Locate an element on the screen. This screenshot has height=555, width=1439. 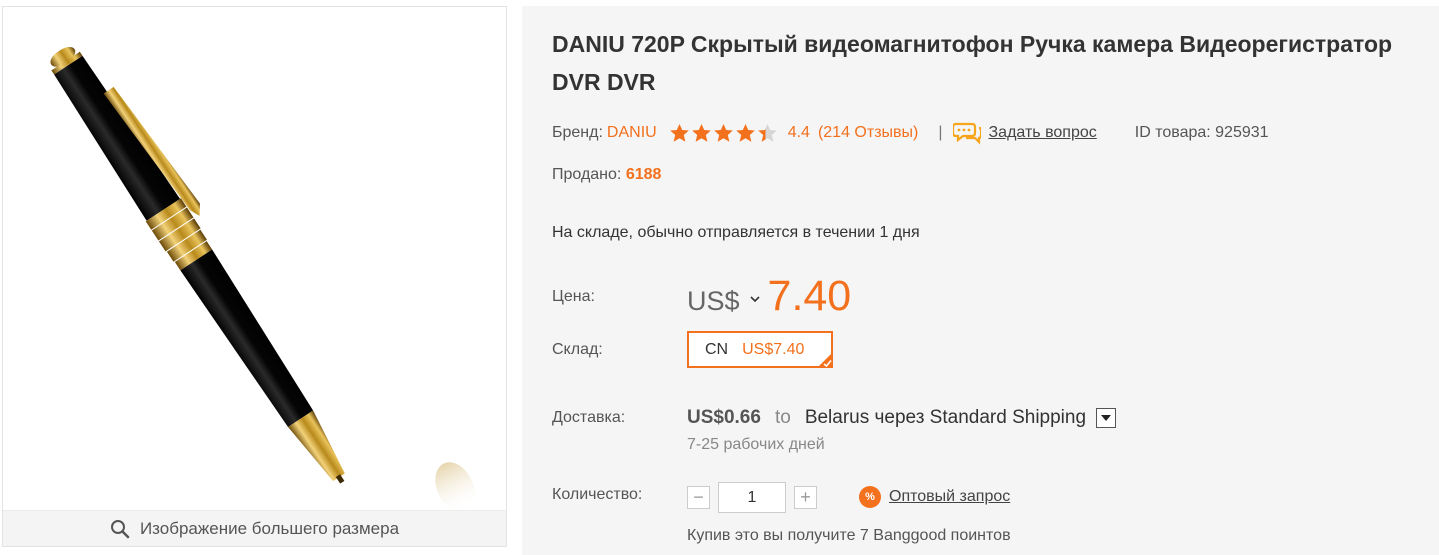
quantity-decrease-button: − is located at coordinates (698, 497).